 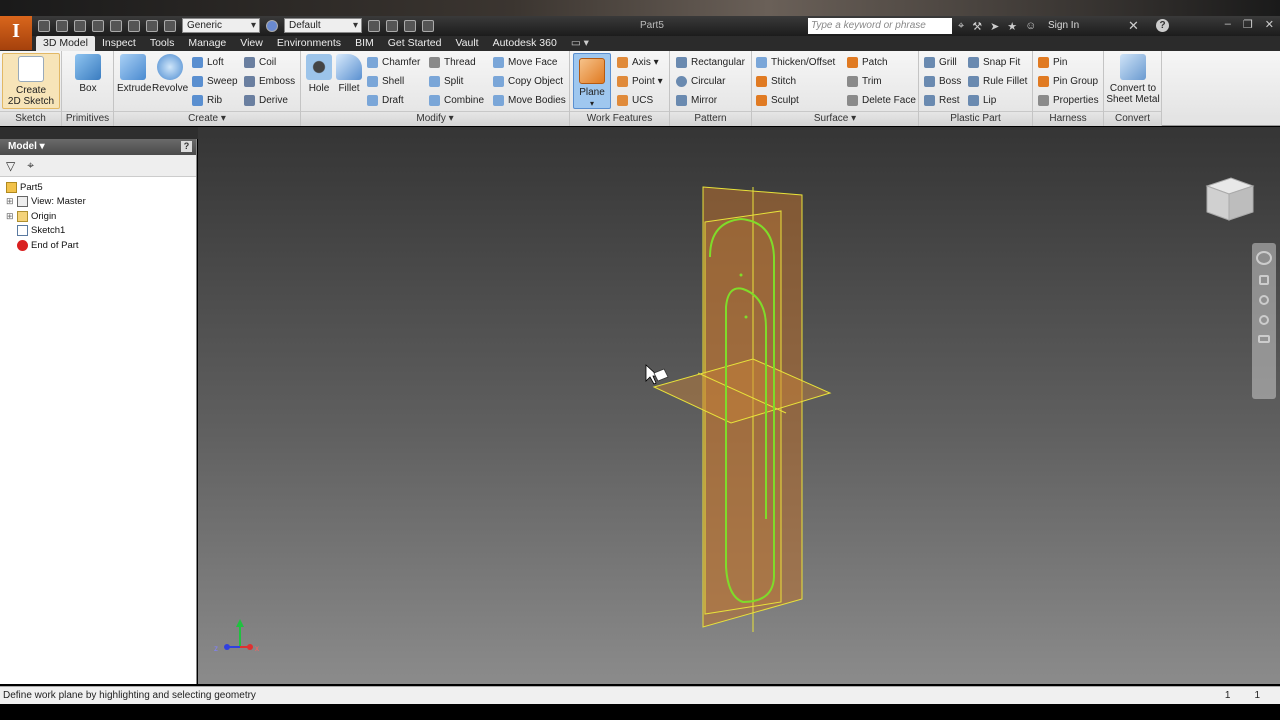 I want to click on favorites-icon: ★, so click(x=1012, y=26).